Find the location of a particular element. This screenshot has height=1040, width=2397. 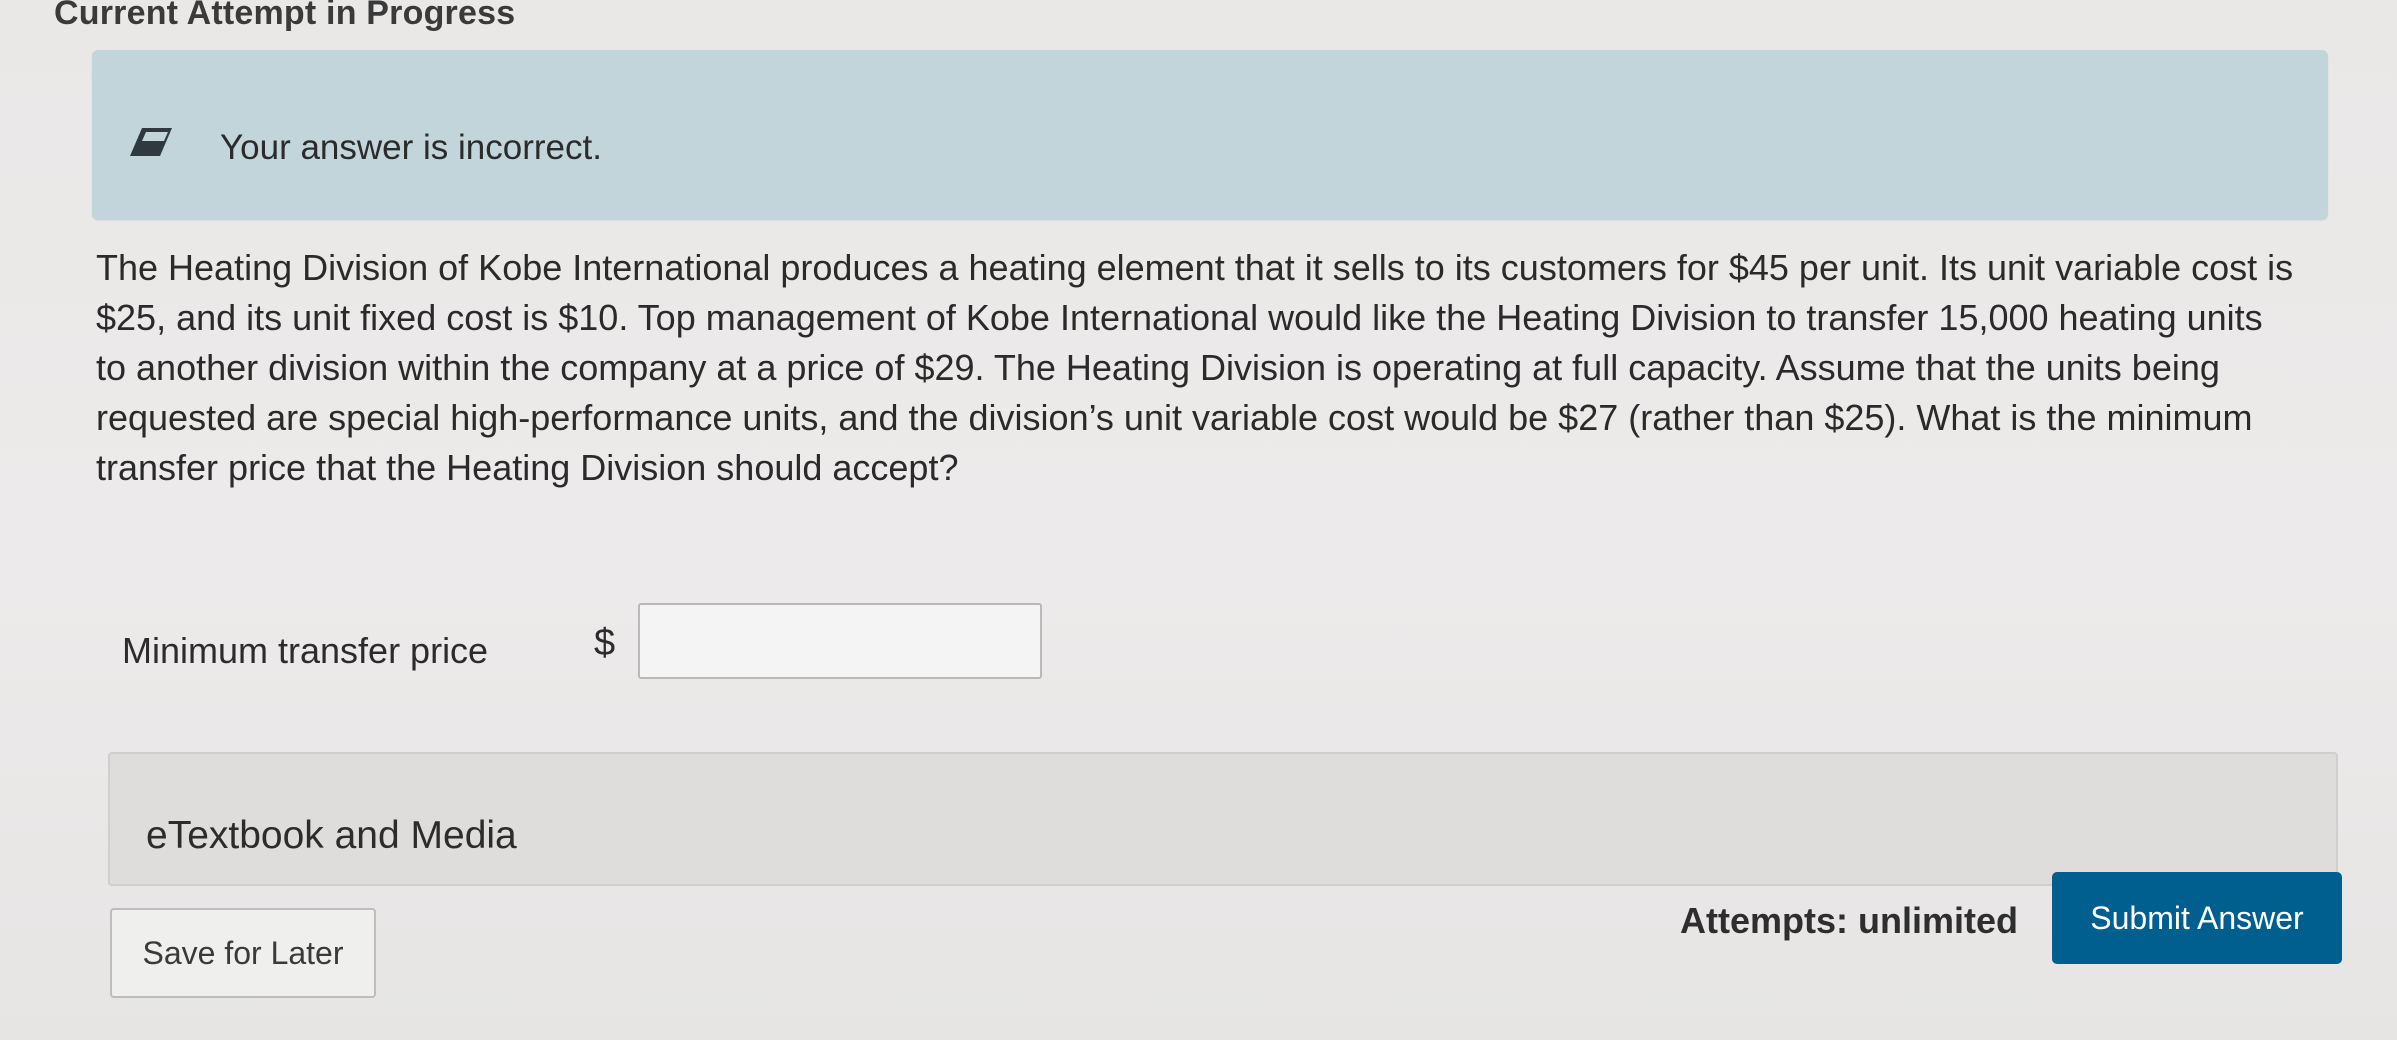

page-title: Current Attempt in Progress is located at coordinates (285, 16).